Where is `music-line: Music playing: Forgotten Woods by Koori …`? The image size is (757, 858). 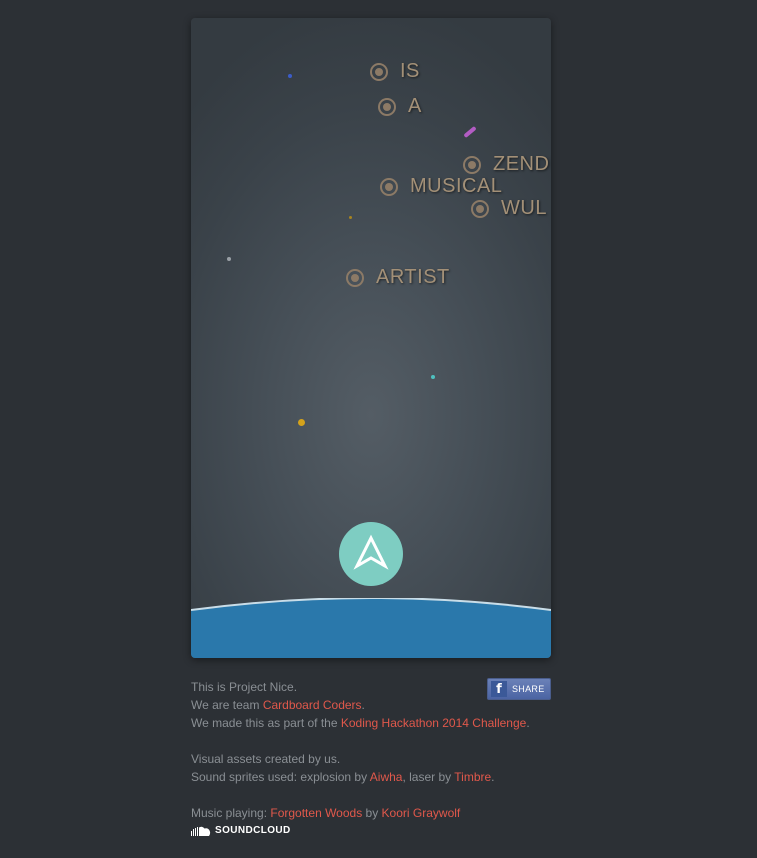
music-line: Music playing: Forgotten Woods by Koori … is located at coordinates (326, 813).